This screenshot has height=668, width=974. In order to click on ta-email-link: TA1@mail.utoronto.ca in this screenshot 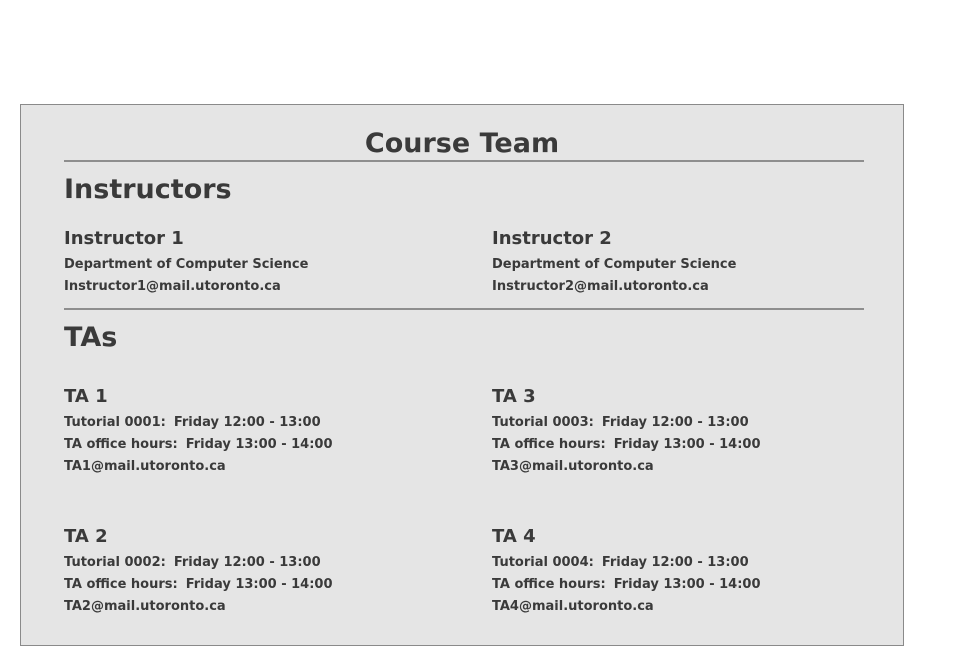, I will do `click(145, 466)`.